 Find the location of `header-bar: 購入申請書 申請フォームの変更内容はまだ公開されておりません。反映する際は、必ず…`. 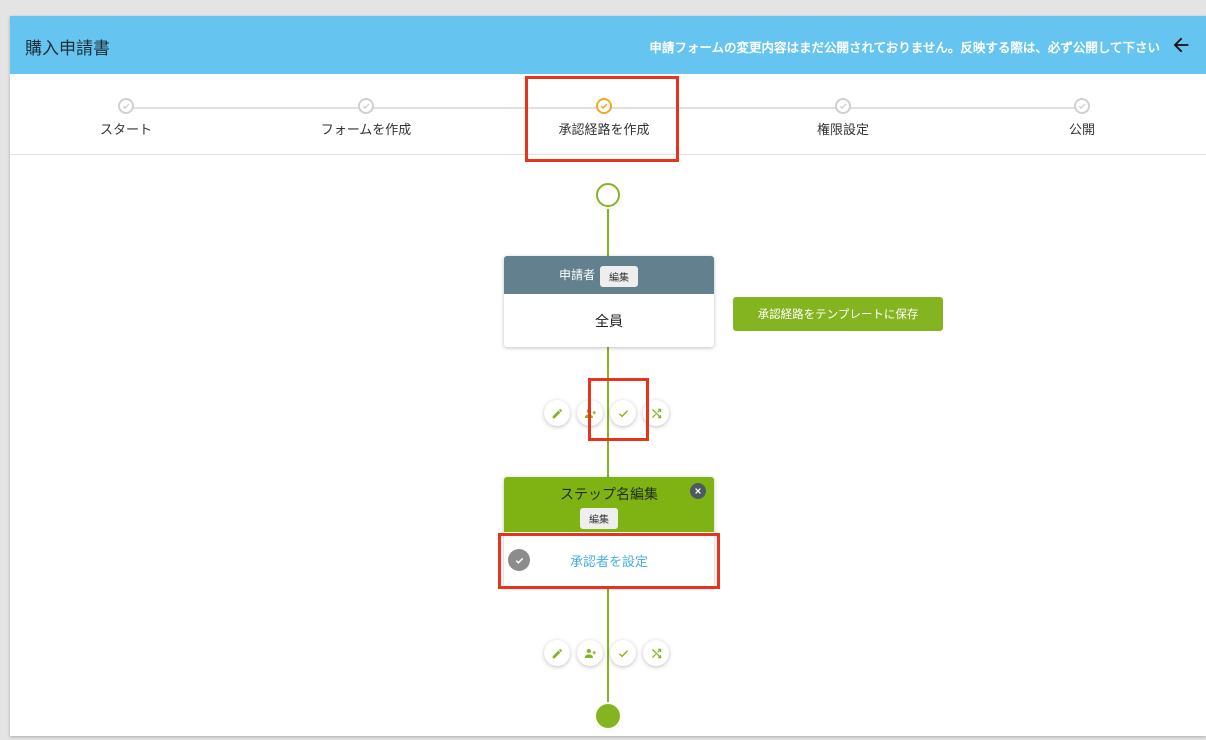

header-bar: 購入申請書 申請フォームの変更内容はまだ公開されておりません。反映する際は、必ず… is located at coordinates (608, 45).